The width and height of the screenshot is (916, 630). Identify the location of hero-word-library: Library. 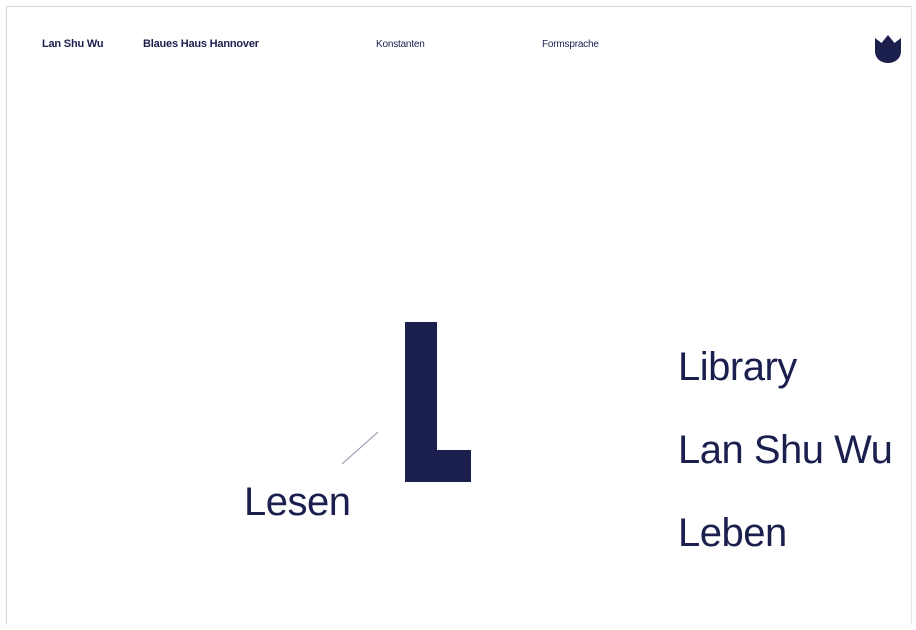
(737, 367).